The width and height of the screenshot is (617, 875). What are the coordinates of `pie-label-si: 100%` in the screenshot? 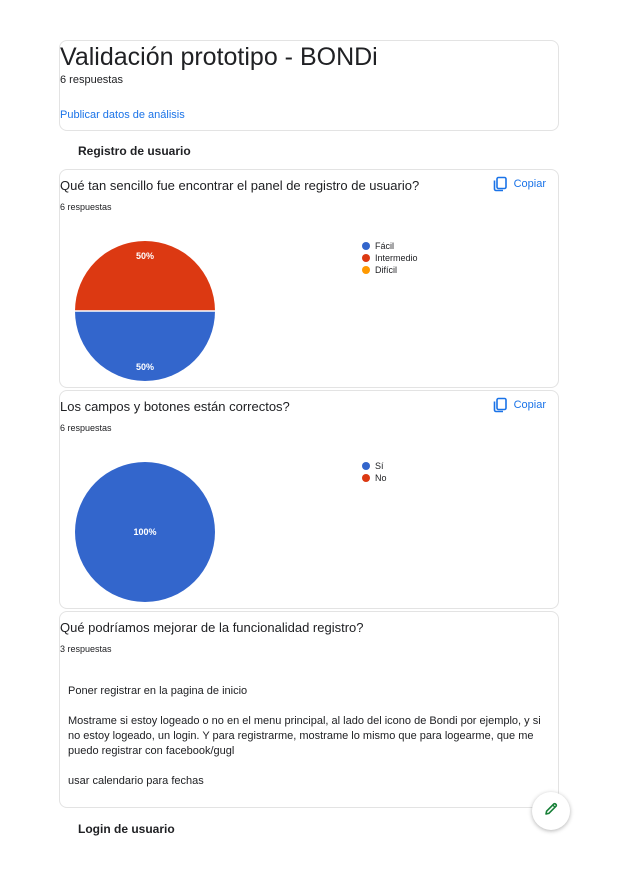 It's located at (144, 532).